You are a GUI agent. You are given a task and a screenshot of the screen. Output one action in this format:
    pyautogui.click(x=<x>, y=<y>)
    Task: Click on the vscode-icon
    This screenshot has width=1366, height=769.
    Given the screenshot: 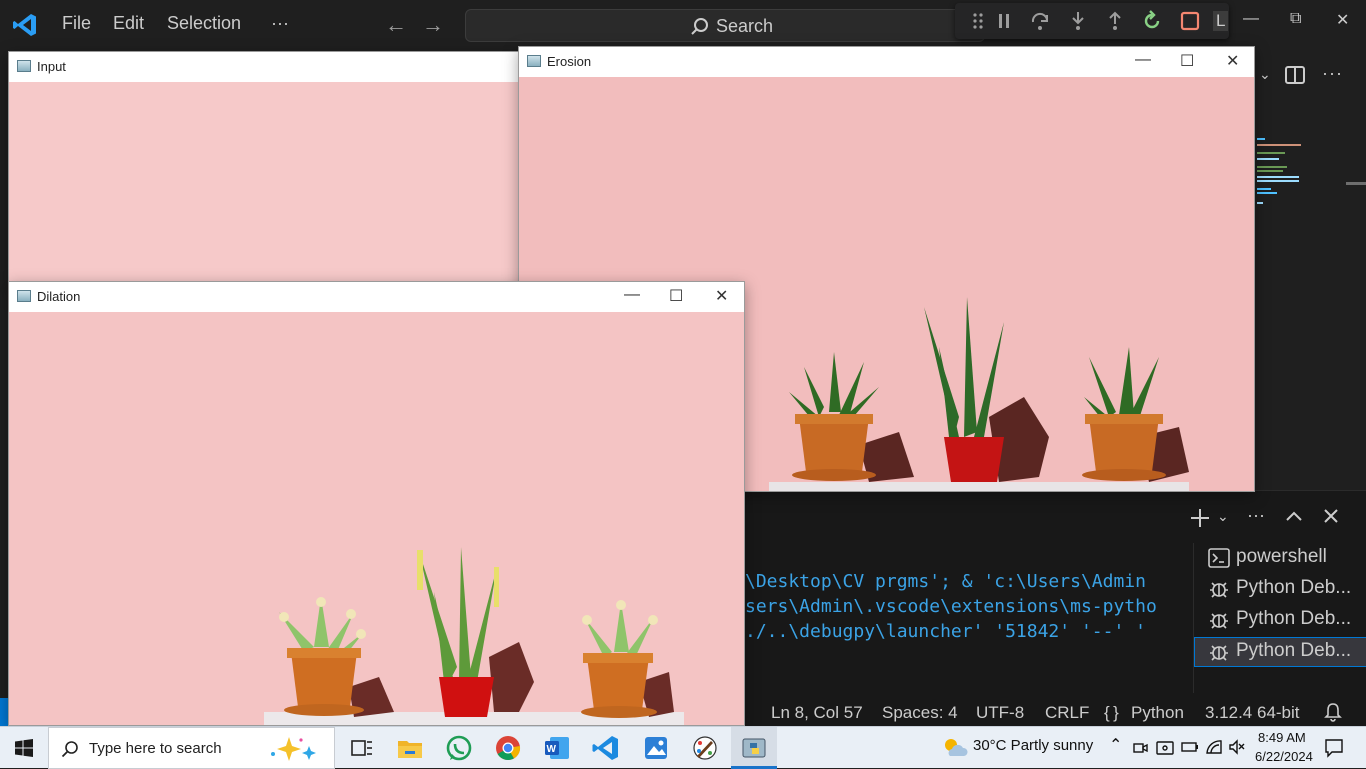 What is the action you would take?
    pyautogui.click(x=606, y=748)
    